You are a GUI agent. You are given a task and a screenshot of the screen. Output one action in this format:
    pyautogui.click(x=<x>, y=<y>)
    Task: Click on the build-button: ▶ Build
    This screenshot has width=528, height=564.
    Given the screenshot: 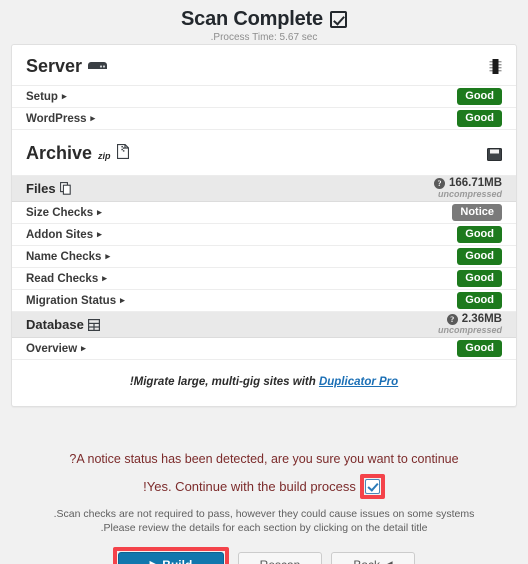 What is the action you would take?
    pyautogui.click(x=171, y=558)
    